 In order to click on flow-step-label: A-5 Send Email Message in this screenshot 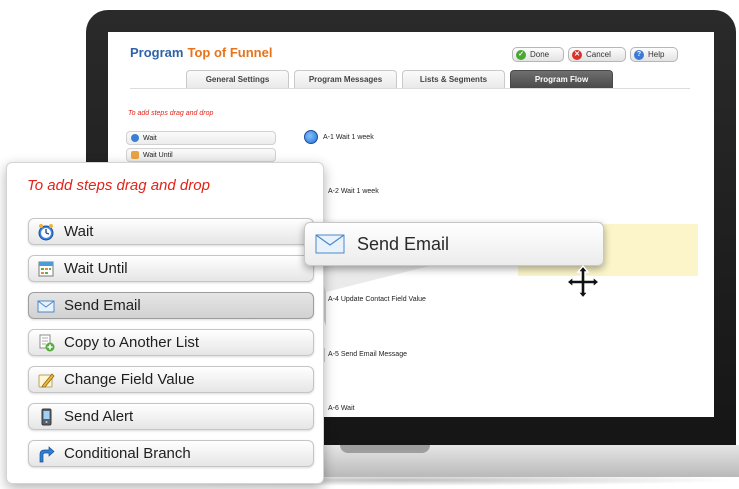, I will do `click(367, 354)`.